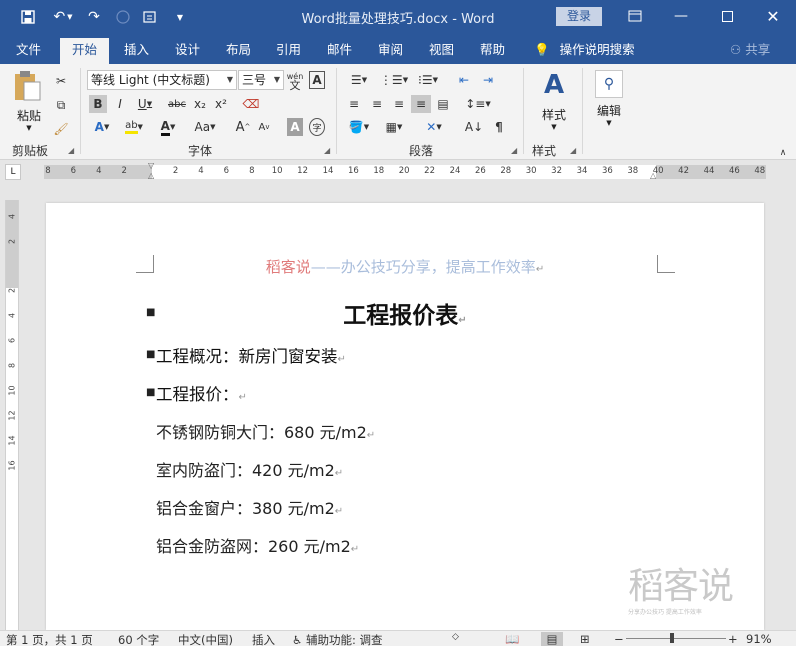 The height and width of the screenshot is (646, 796). What do you see at coordinates (377, 104) in the screenshot?
I see `align-center-icon: ≡` at bounding box center [377, 104].